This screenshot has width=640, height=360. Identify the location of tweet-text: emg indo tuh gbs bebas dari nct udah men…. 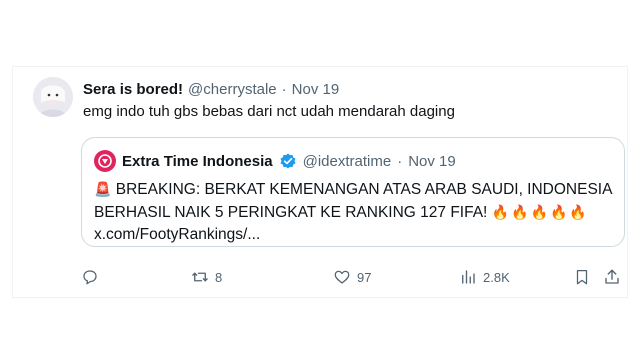
(269, 111).